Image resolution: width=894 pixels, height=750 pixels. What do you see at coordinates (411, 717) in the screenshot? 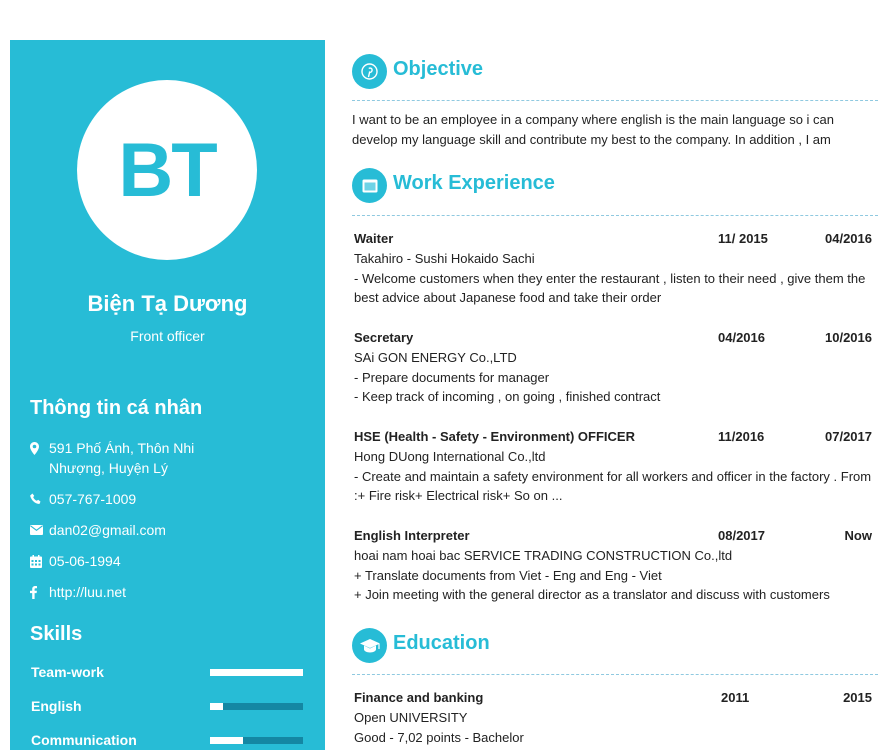
I see `education-school: Open UNIVERSITY` at bounding box center [411, 717].